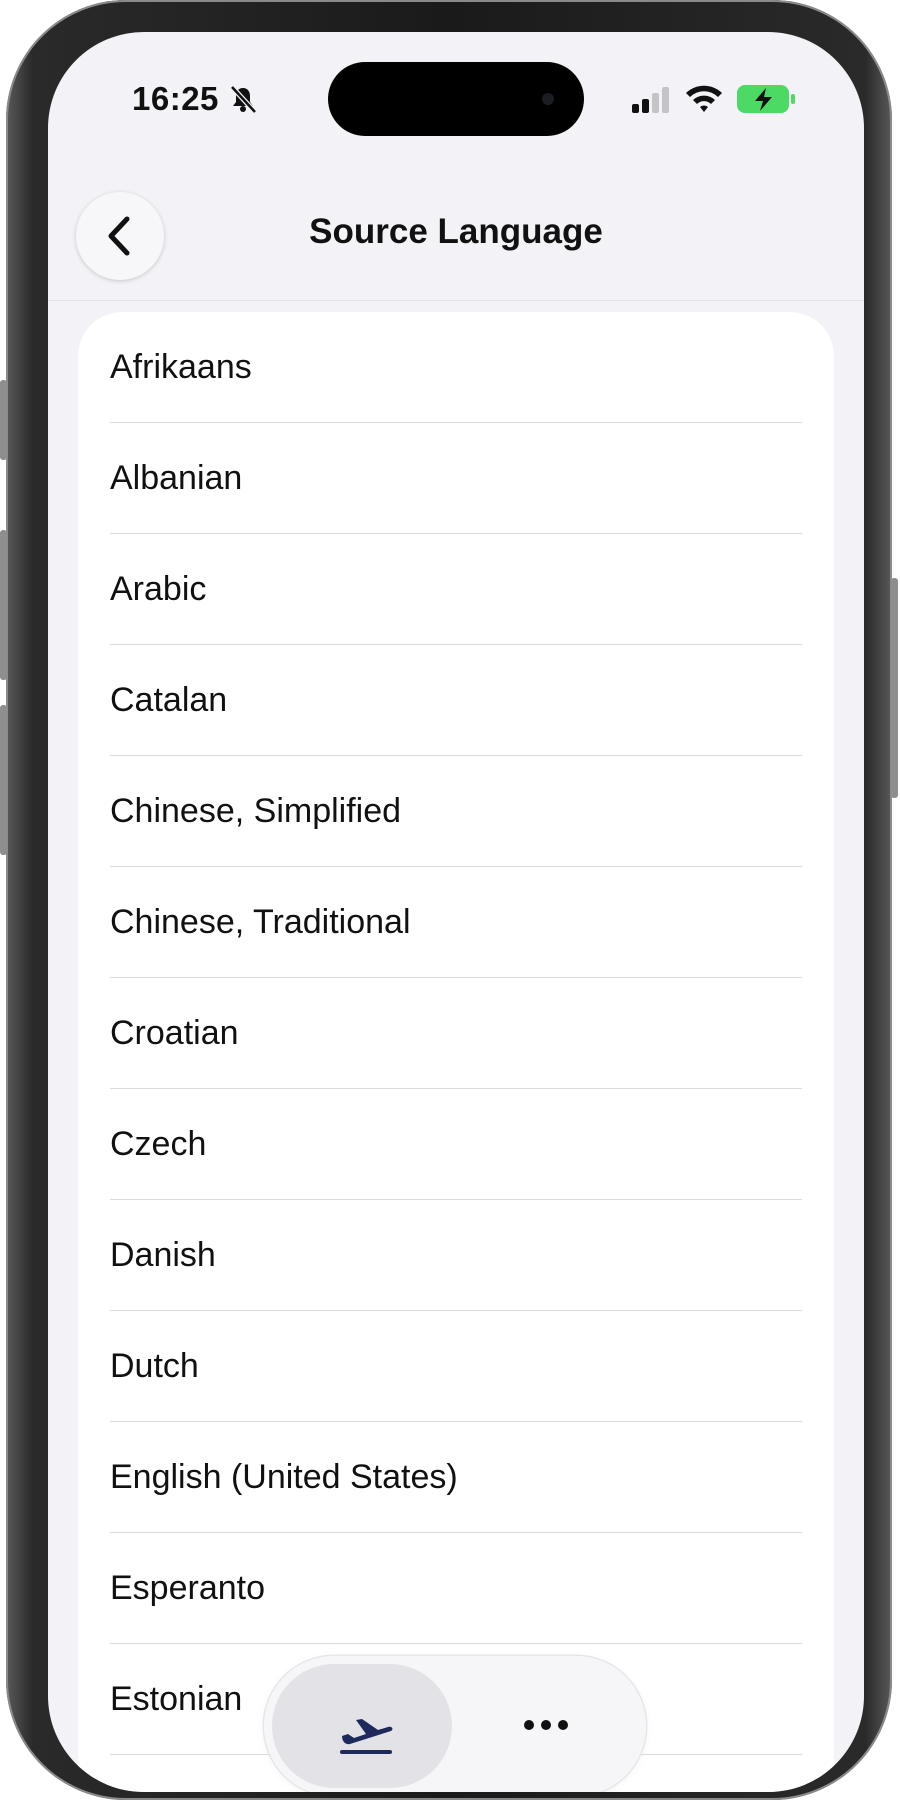 The height and width of the screenshot is (1800, 900). Describe the element at coordinates (546, 1725) in the screenshot. I see `more-icon` at that location.